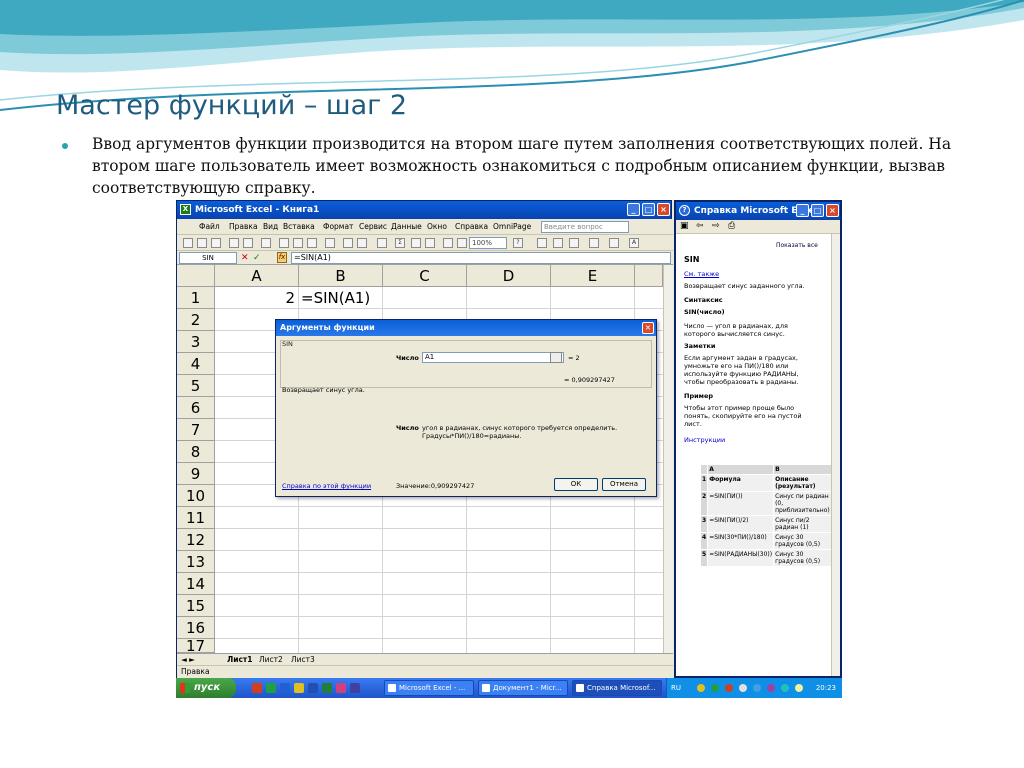  I want to click on arg-input: A1, so click(493, 357).